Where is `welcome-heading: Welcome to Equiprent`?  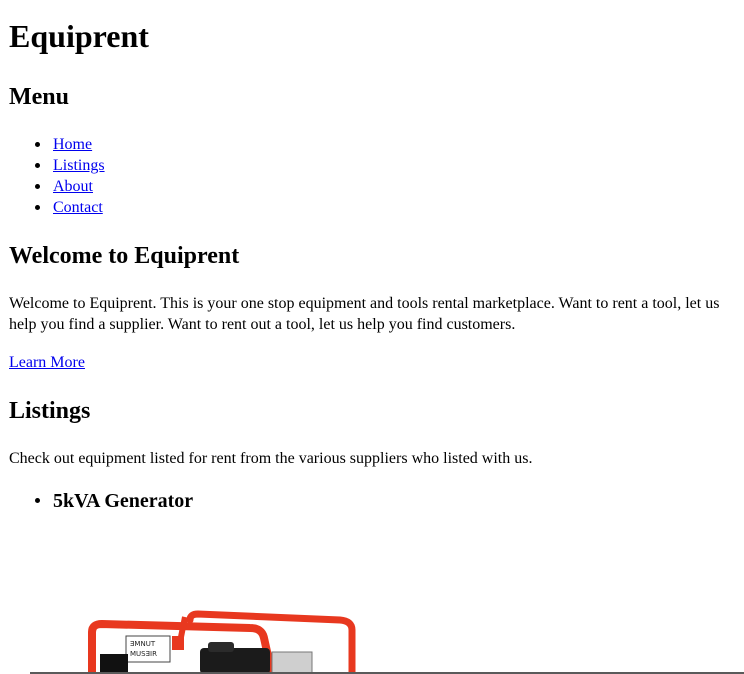
welcome-heading: Welcome to Equiprent is located at coordinates (124, 256).